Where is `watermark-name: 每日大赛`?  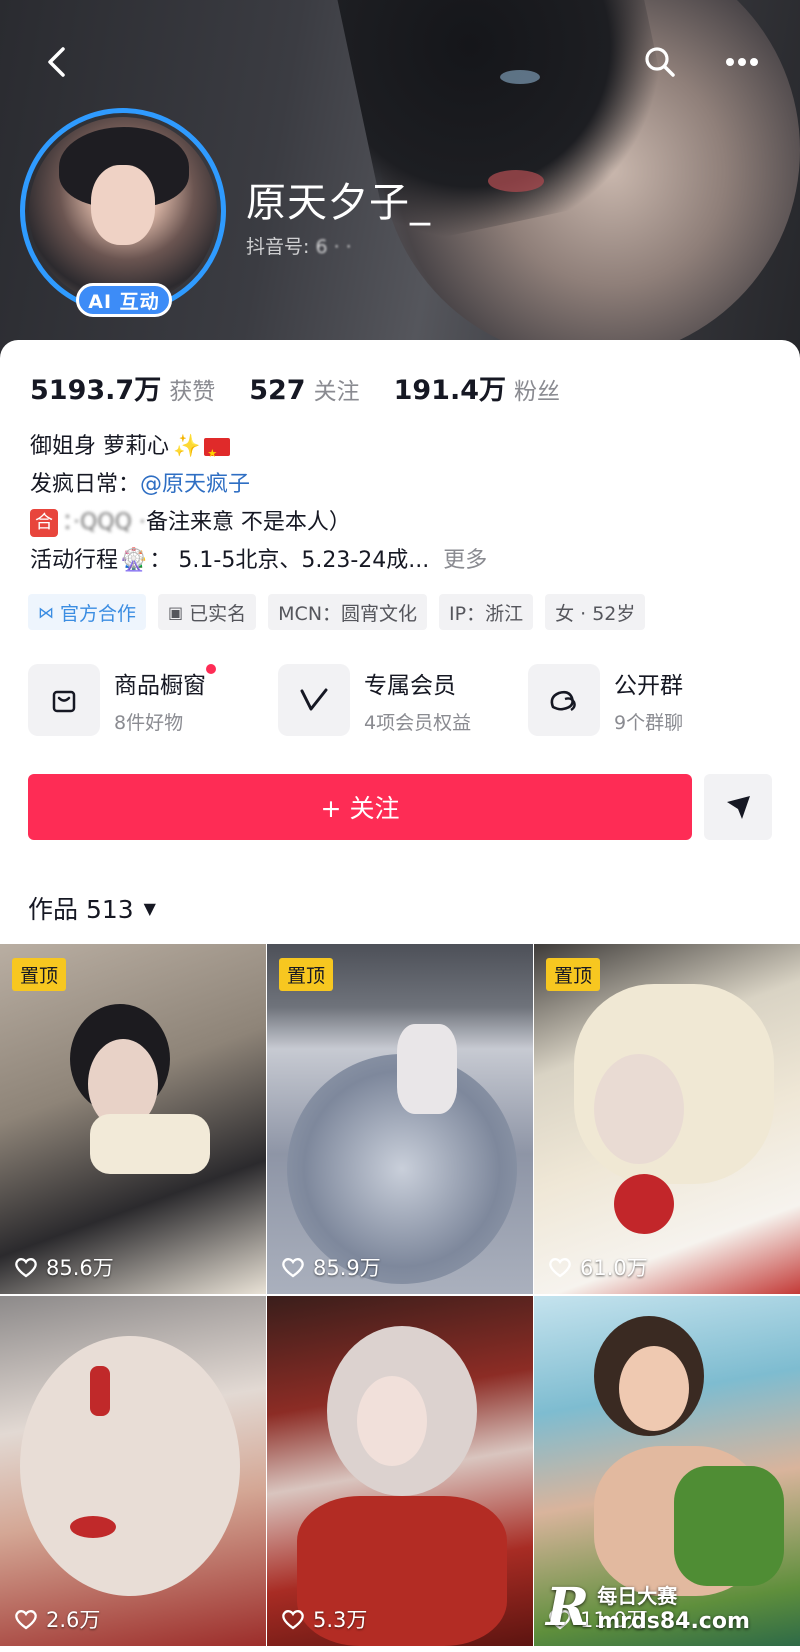 watermark-name: 每日大赛 is located at coordinates (637, 1596).